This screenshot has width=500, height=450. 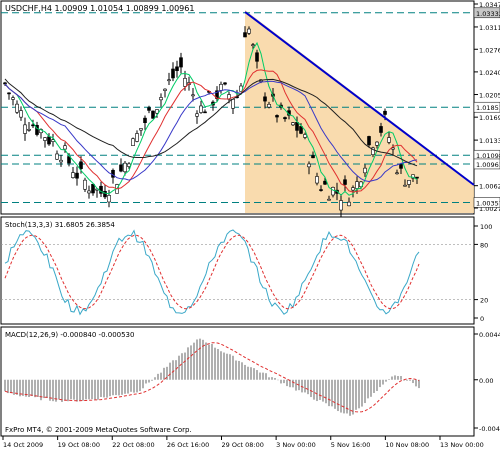 I want to click on time-tick-label: 26 Oct 16:00, so click(x=188, y=445).